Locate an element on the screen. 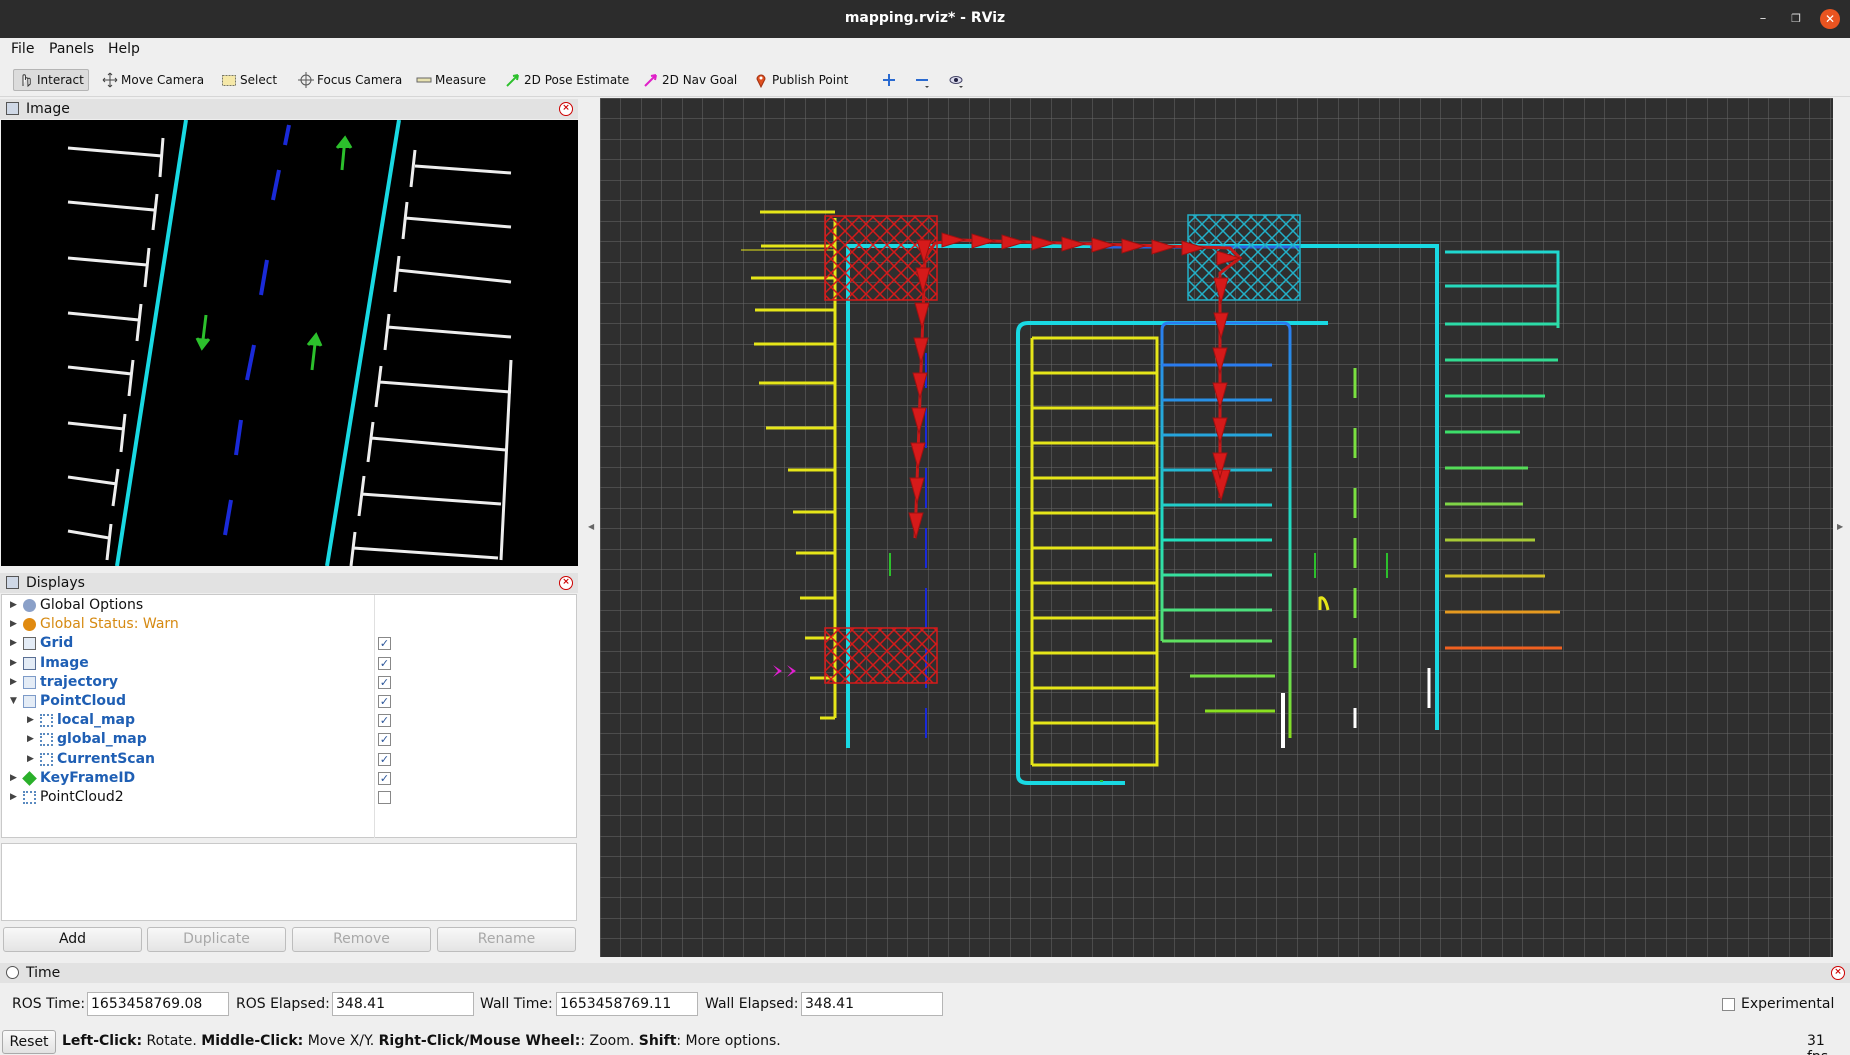 The height and width of the screenshot is (1055, 1850). display-item-pointcloud: ▼ PointCloud is located at coordinates (188, 701).